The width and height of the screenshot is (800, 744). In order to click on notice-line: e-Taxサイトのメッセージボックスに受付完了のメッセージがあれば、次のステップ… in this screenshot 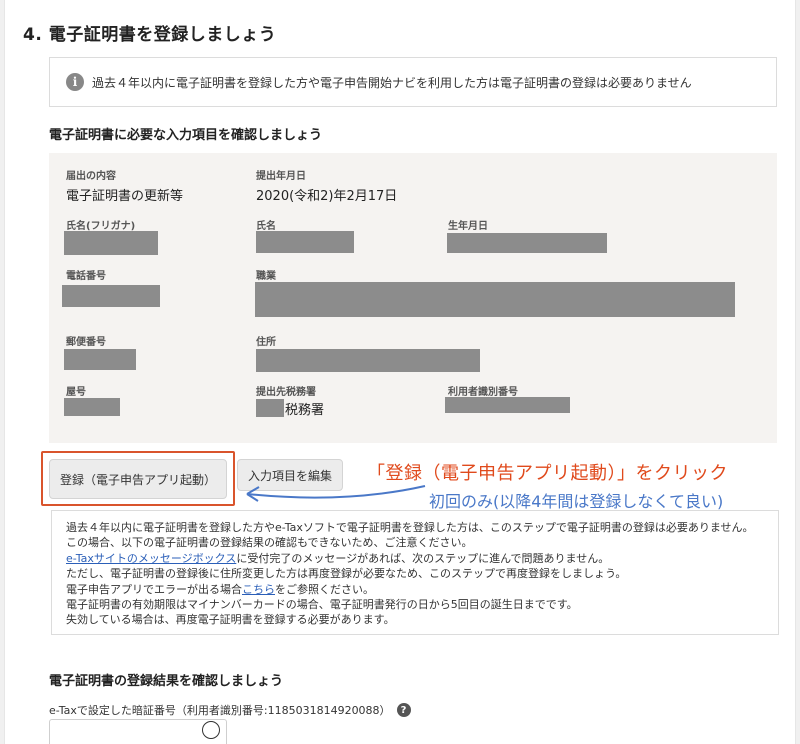, I will do `click(338, 558)`.